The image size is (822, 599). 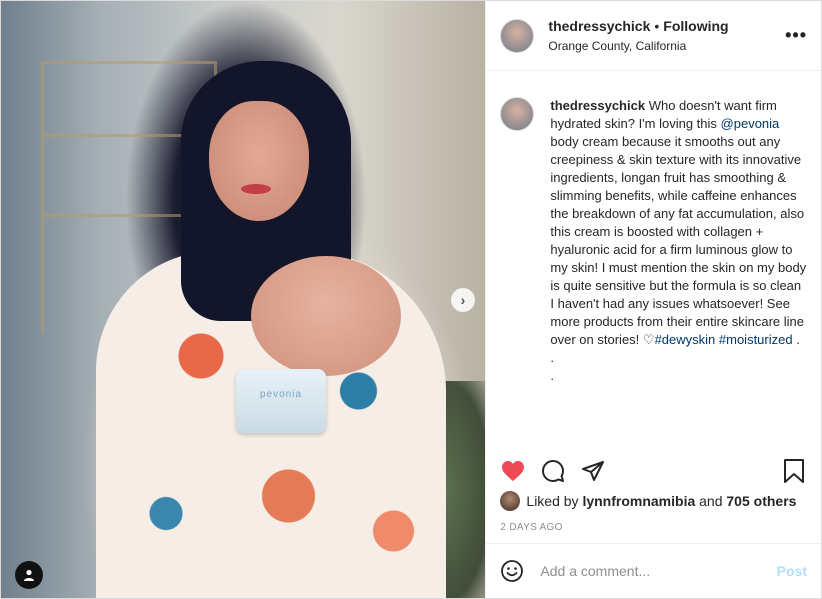 I want to click on share-button, so click(x=593, y=471).